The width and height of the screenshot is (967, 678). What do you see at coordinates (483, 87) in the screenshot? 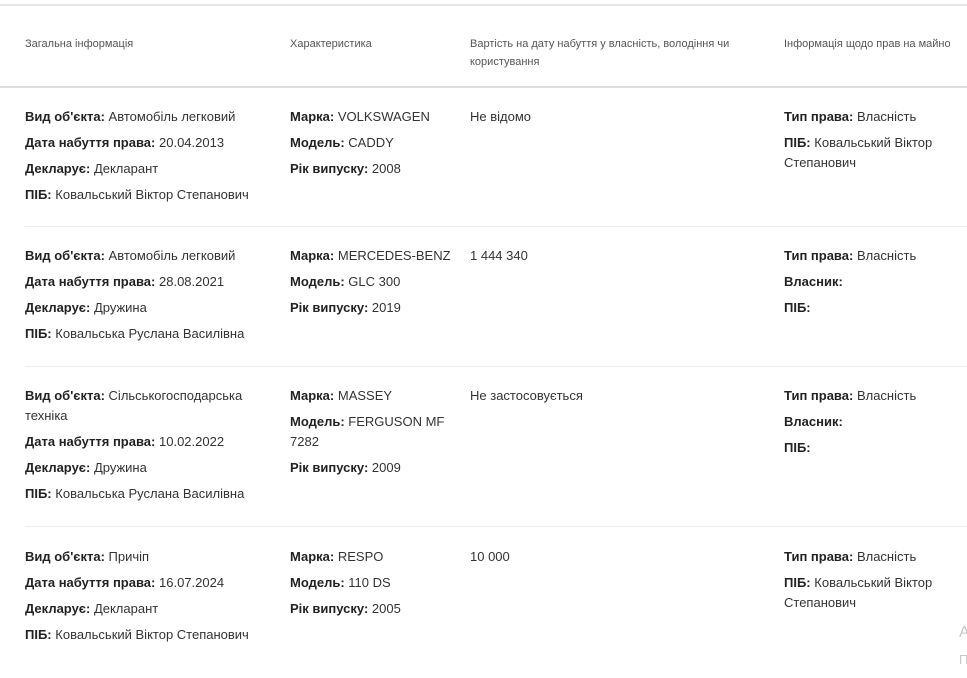
I see `header-divider` at bounding box center [483, 87].